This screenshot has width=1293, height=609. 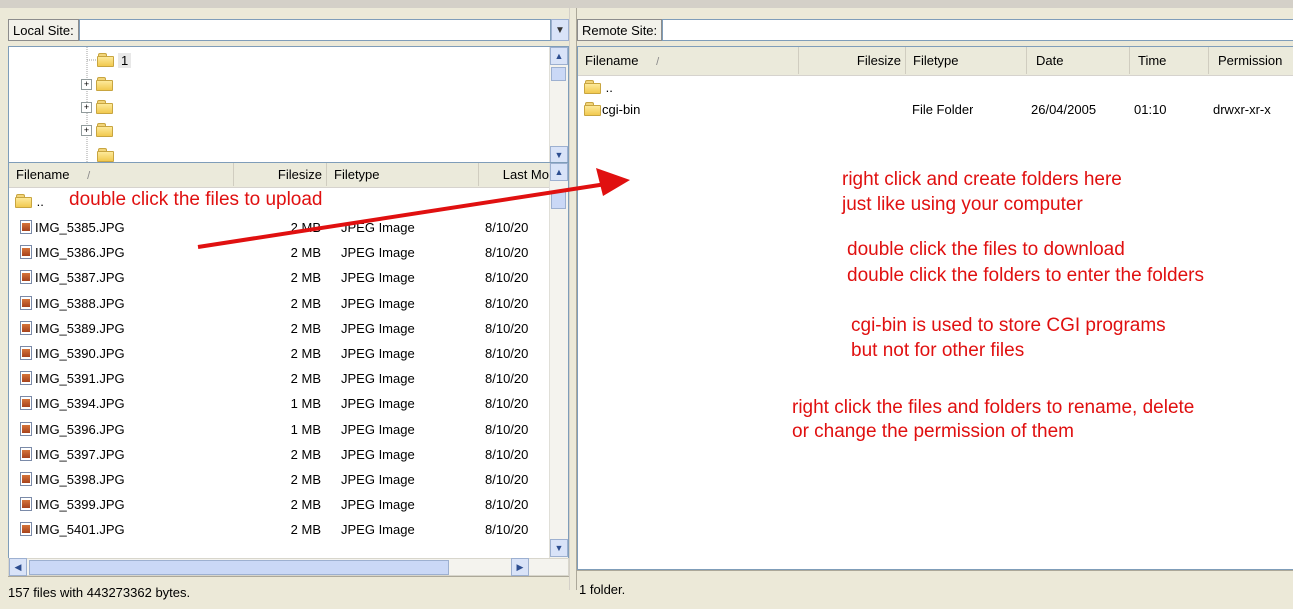 What do you see at coordinates (559, 548) in the screenshot?
I see `scroll-down-icon: ▼` at bounding box center [559, 548].